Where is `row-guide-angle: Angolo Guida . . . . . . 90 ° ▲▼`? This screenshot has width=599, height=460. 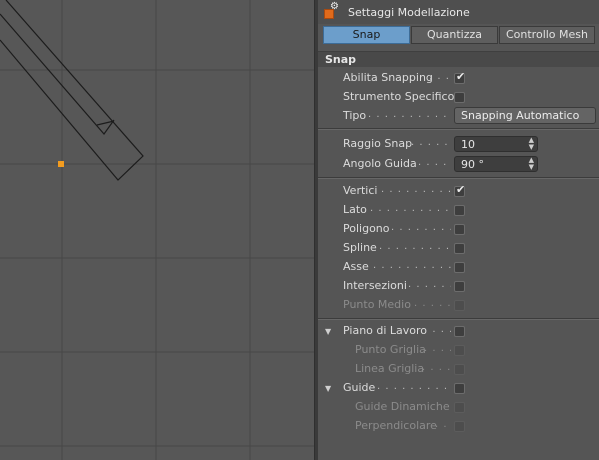
row-guide-angle: Angolo Guida . . . . . . 90 ° ▲▼ is located at coordinates (458, 164).